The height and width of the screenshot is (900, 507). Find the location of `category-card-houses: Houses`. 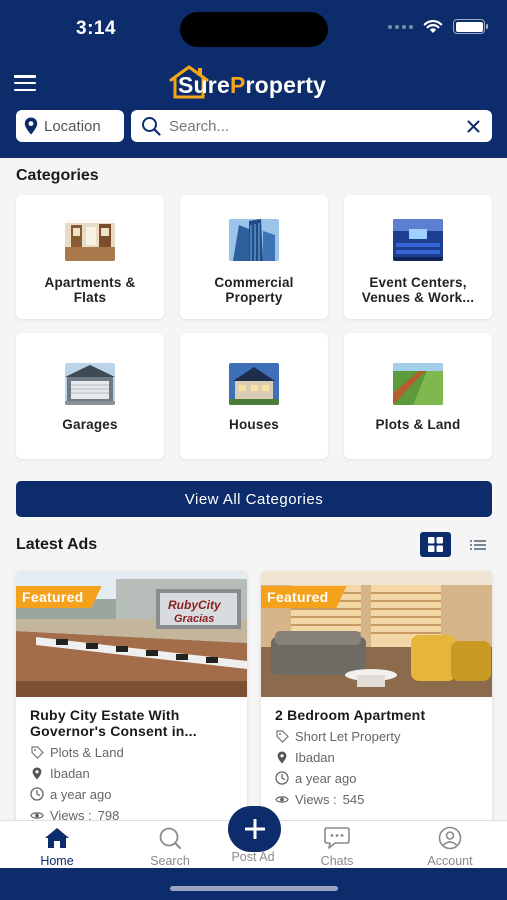

category-card-houses: Houses is located at coordinates (254, 396).